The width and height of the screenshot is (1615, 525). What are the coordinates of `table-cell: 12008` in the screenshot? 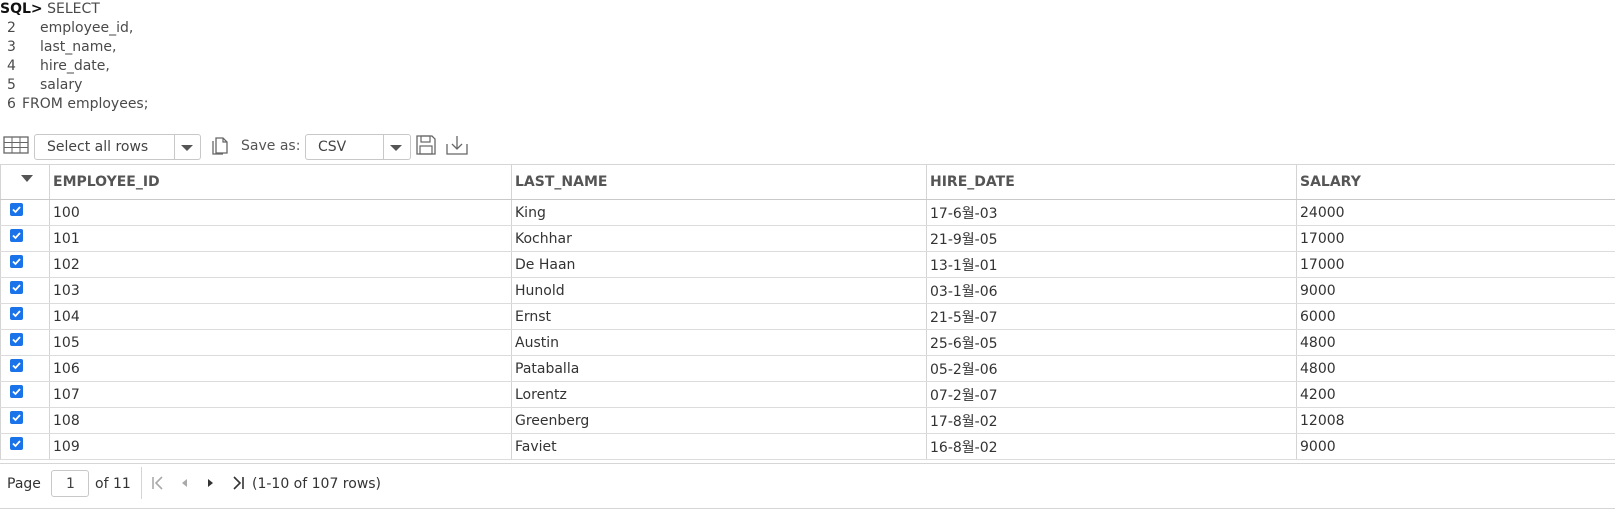 It's located at (1455, 420).